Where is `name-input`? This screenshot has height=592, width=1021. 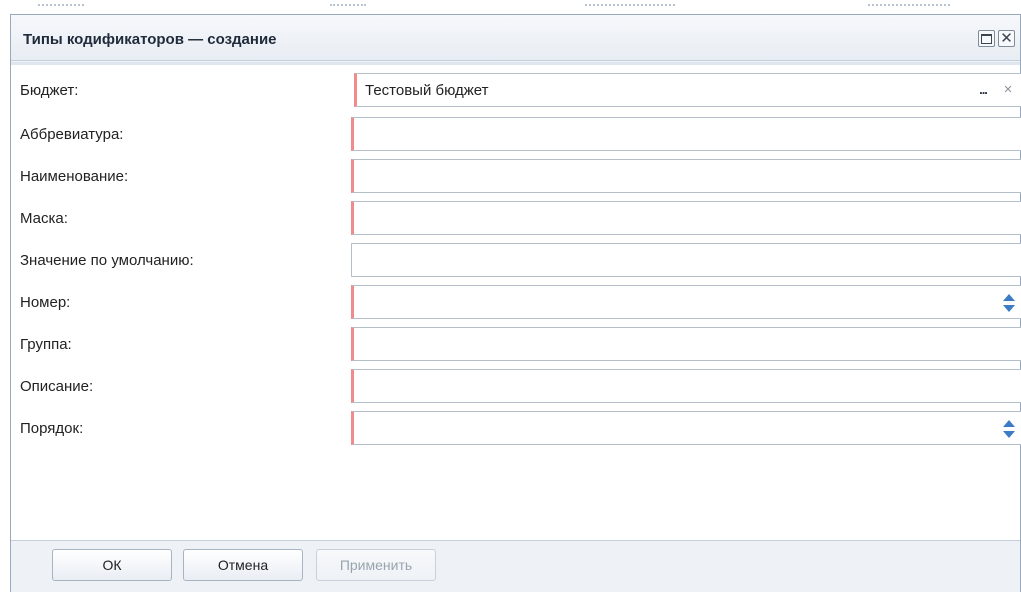
name-input is located at coordinates (686, 176).